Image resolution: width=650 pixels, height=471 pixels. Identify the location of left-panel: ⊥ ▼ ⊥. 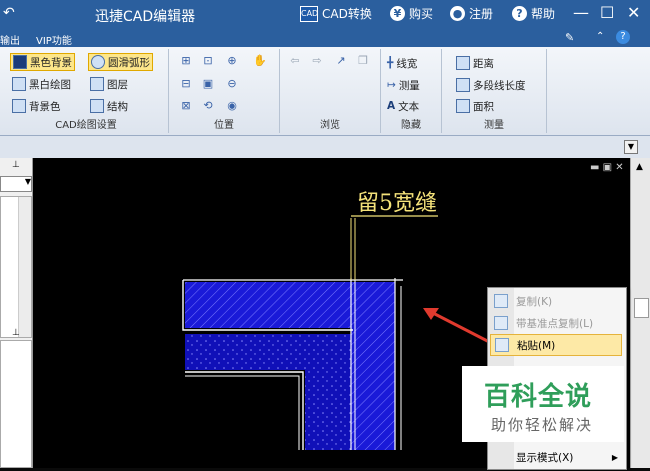
(16, 313).